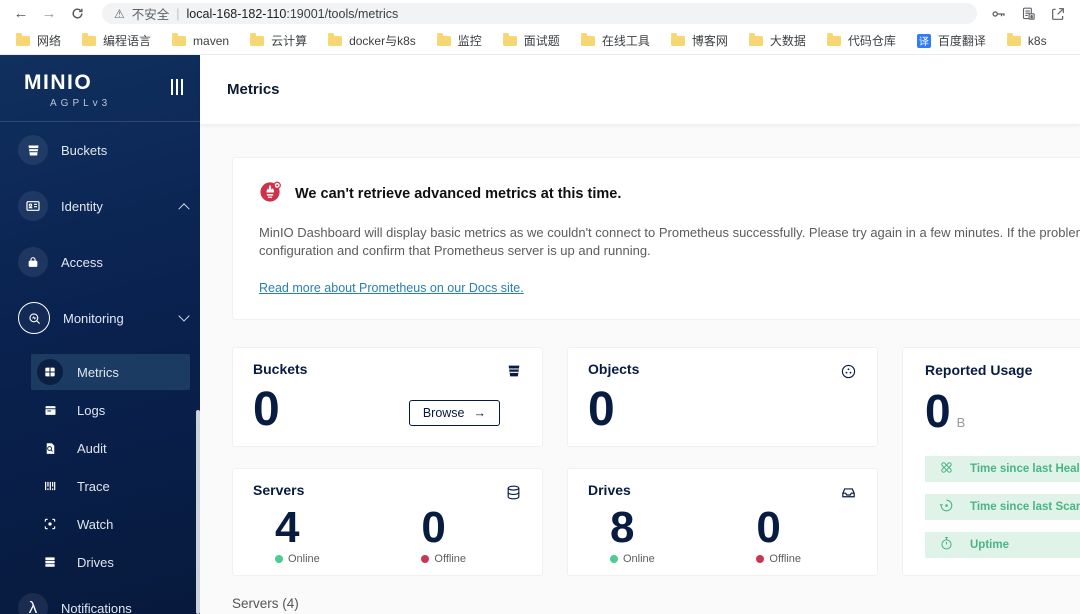 This screenshot has width=1080, height=614. What do you see at coordinates (266, 410) in the screenshot?
I see `buckets-count: 0` at bounding box center [266, 410].